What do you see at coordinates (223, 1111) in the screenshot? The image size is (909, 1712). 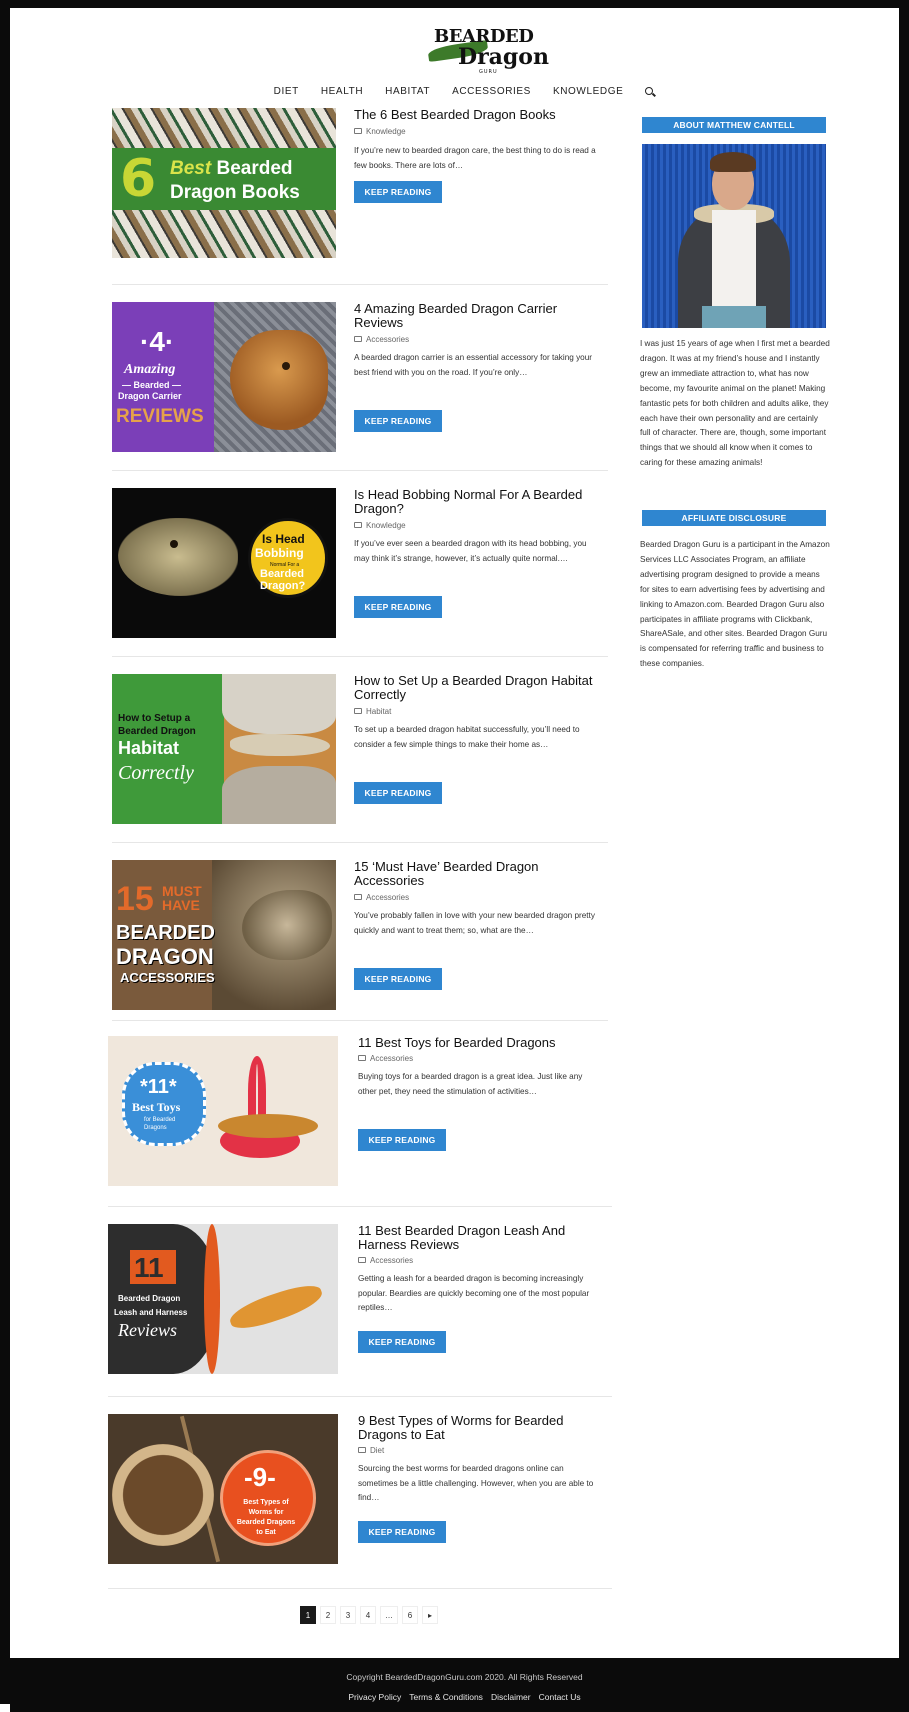 I see `post-thumbnail: *11* Best Toys for Bearded Dragons` at bounding box center [223, 1111].